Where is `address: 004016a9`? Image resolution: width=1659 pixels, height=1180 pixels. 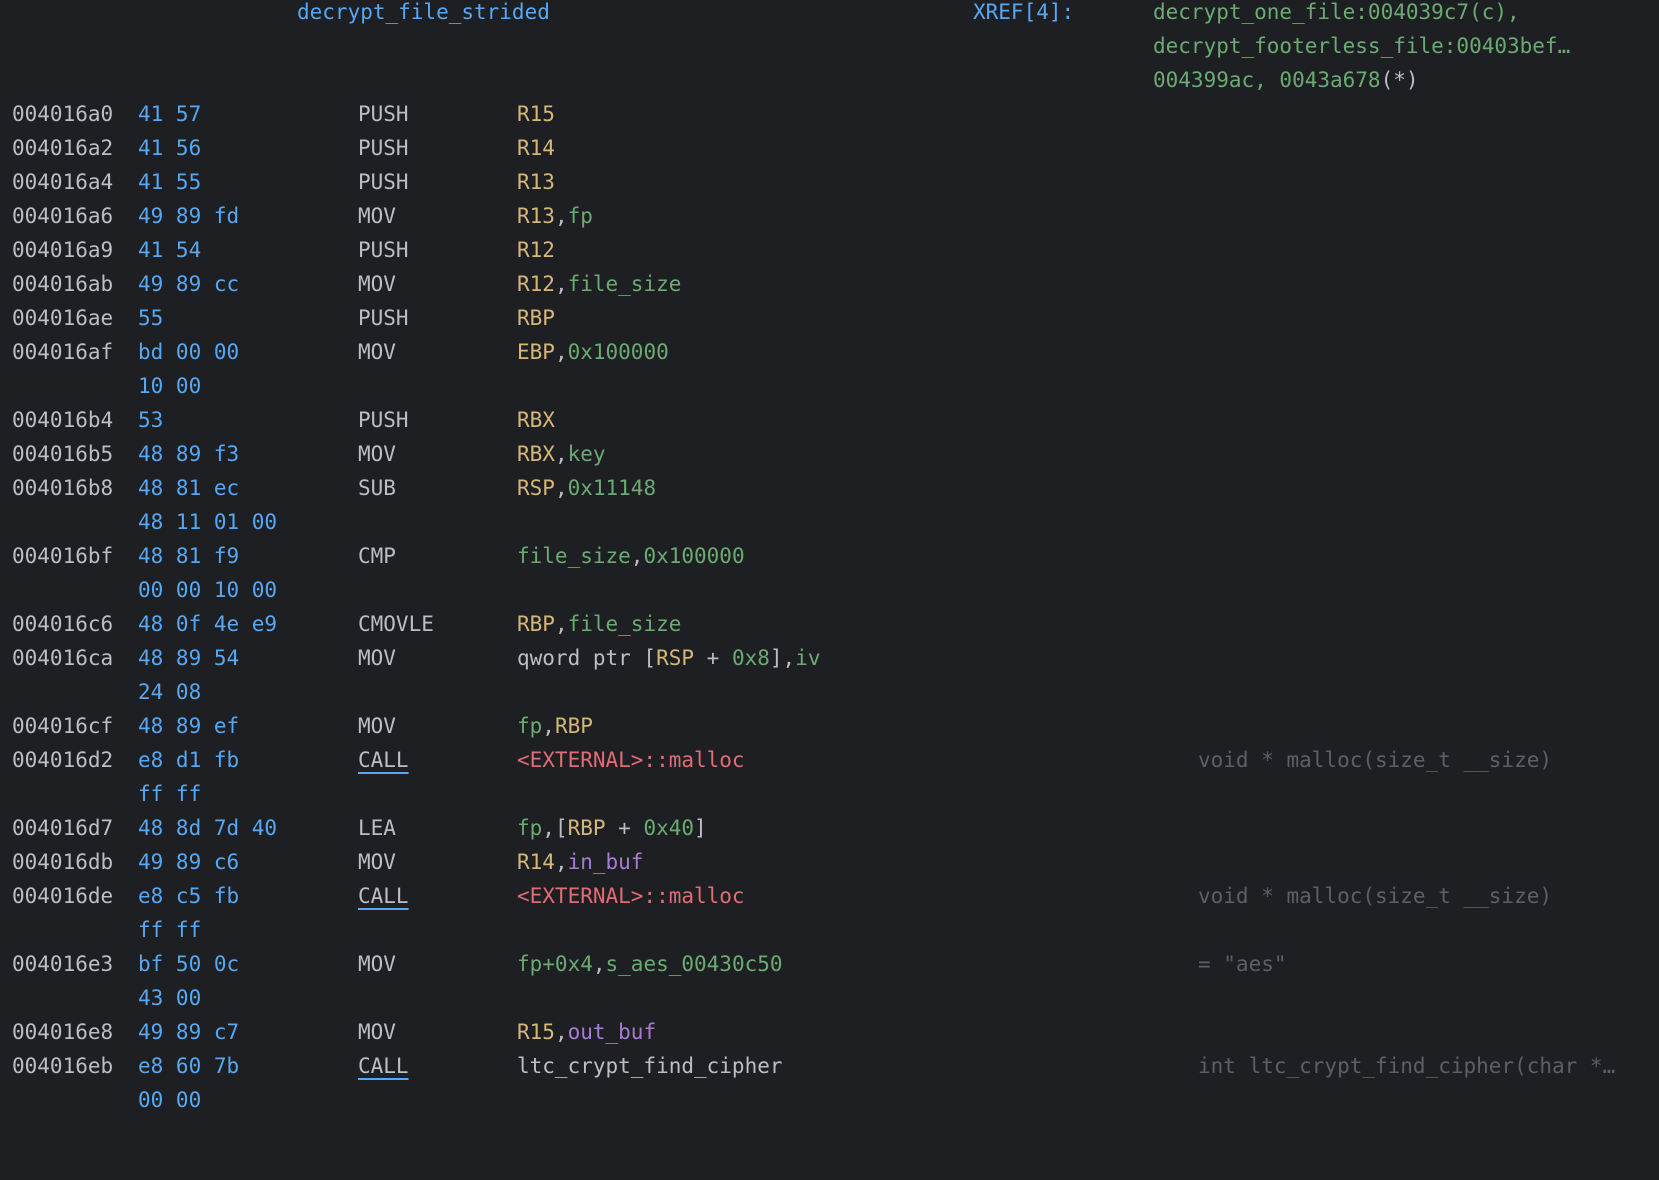
address: 004016a9 is located at coordinates (62, 250).